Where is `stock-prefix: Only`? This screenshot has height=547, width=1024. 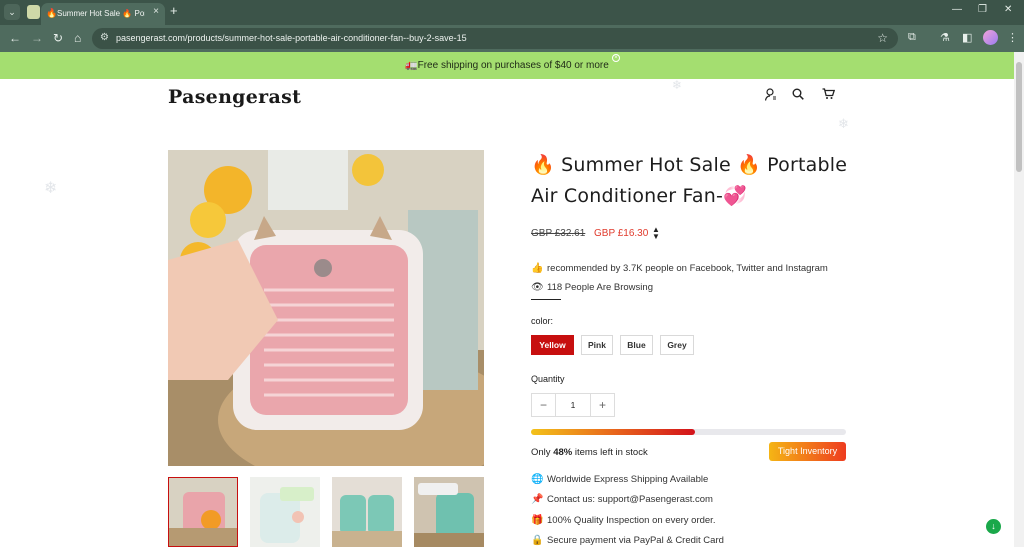 stock-prefix: Only is located at coordinates (542, 452).